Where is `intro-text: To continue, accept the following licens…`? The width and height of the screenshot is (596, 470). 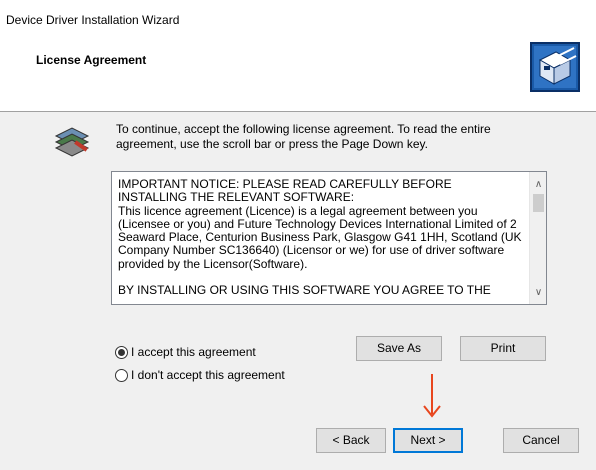
intro-text: To continue, accept the following licens… is located at coordinates (303, 136).